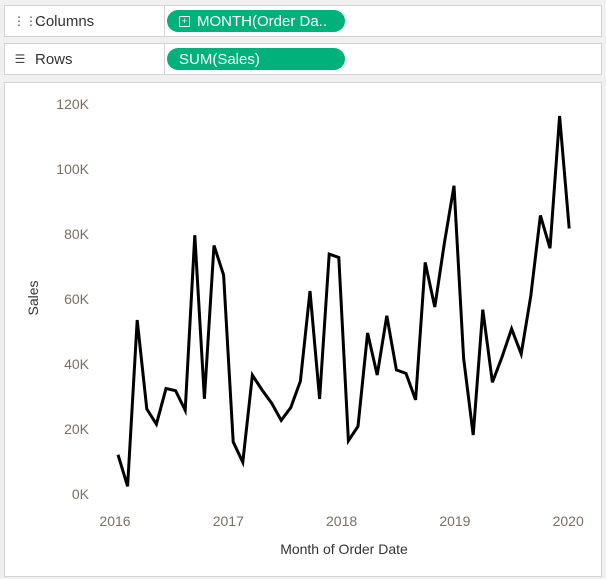 The width and height of the screenshot is (606, 579). I want to click on x-axis-title: Month of Order Date, so click(344, 549).